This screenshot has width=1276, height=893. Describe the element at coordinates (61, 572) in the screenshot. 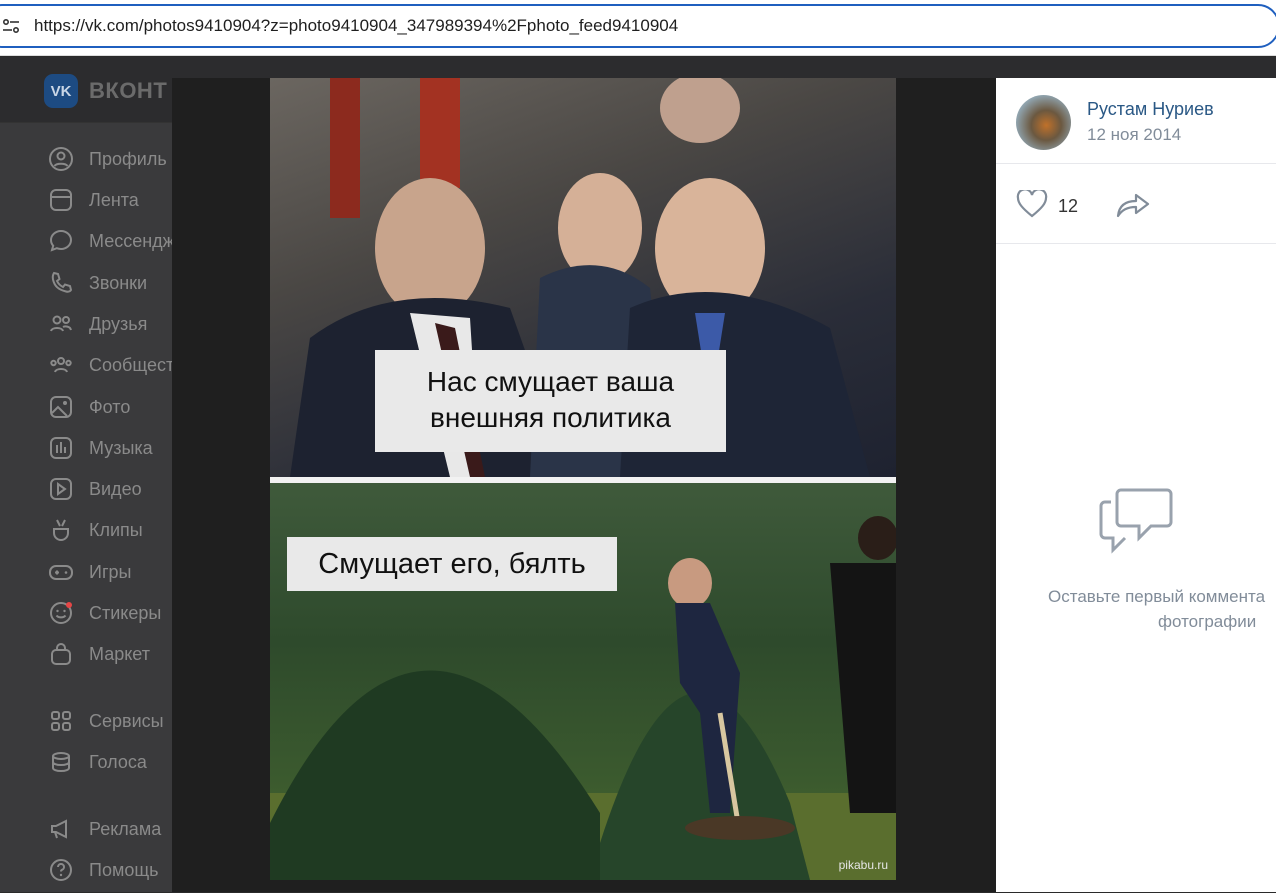

I see `gamepad-icon` at that location.